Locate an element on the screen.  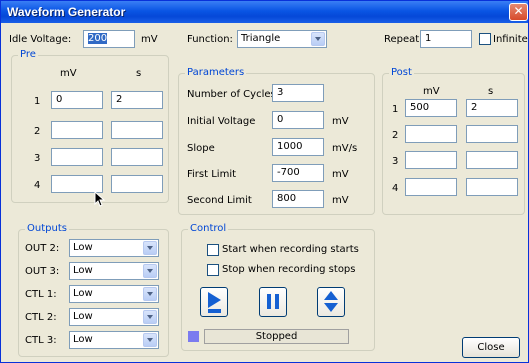
play-step-icon is located at coordinates (214, 302).